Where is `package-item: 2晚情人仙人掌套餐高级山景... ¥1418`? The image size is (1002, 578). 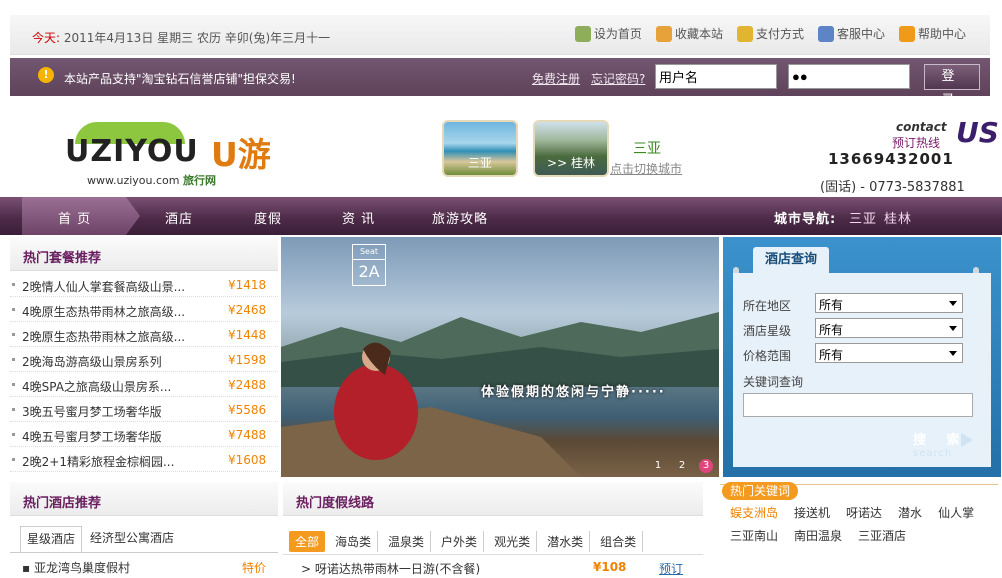 package-item: 2晚情人仙人掌套餐高级山景... ¥1418 is located at coordinates (144, 285).